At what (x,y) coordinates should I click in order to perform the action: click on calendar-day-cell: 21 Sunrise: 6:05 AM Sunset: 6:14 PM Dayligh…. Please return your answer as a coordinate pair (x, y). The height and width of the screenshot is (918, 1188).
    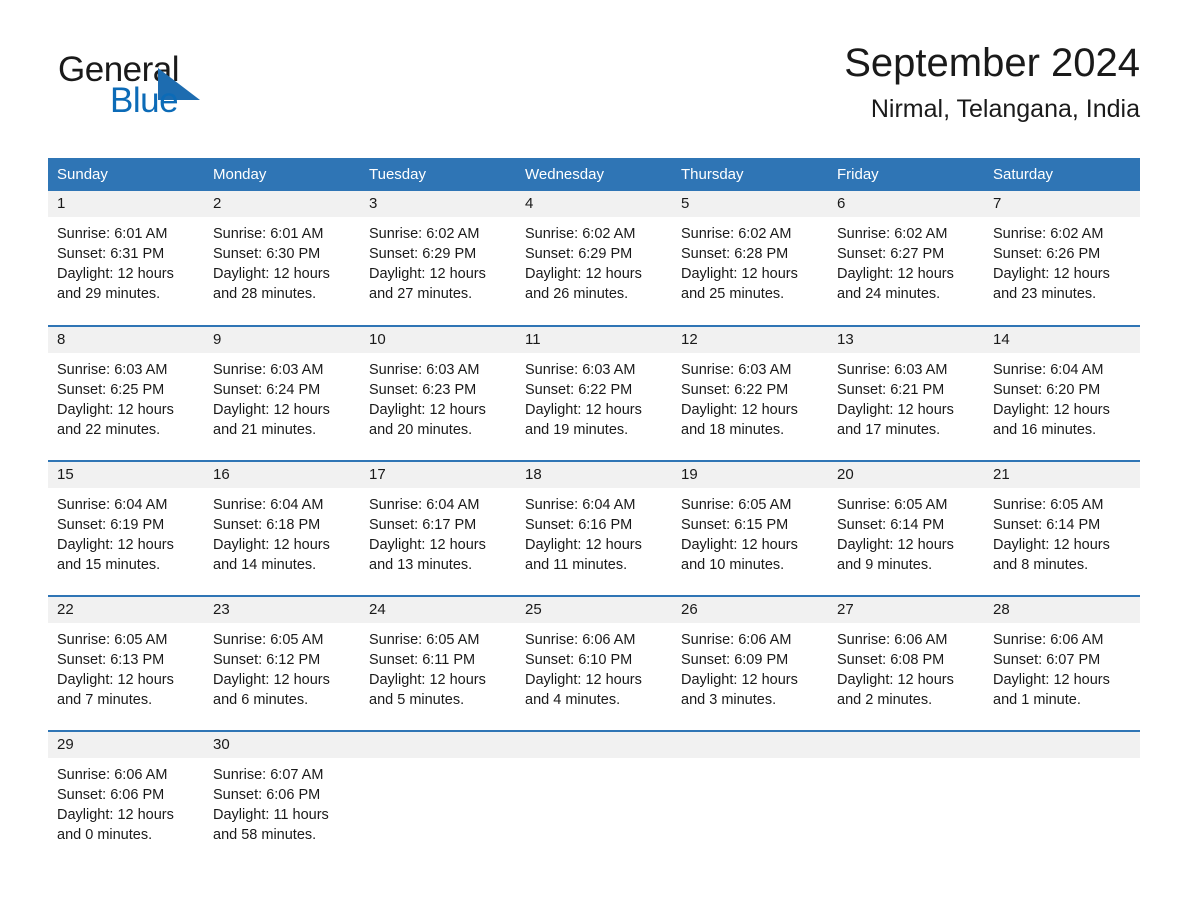
    Looking at the image, I should click on (1062, 528).